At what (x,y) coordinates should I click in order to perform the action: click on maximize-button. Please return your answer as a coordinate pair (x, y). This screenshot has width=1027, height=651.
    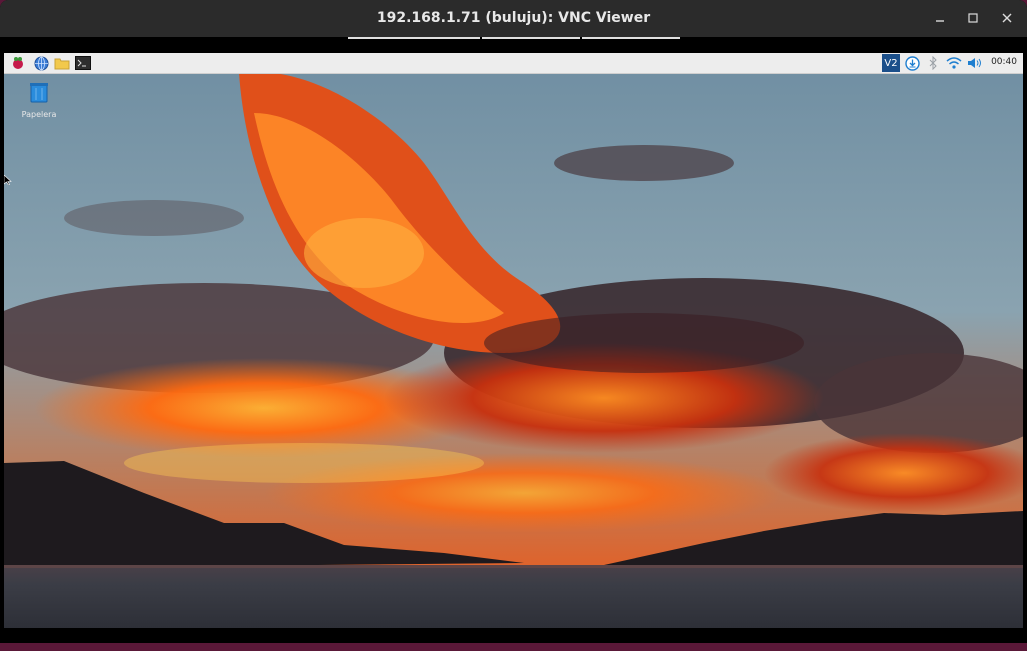
    Looking at the image, I should click on (973, 18).